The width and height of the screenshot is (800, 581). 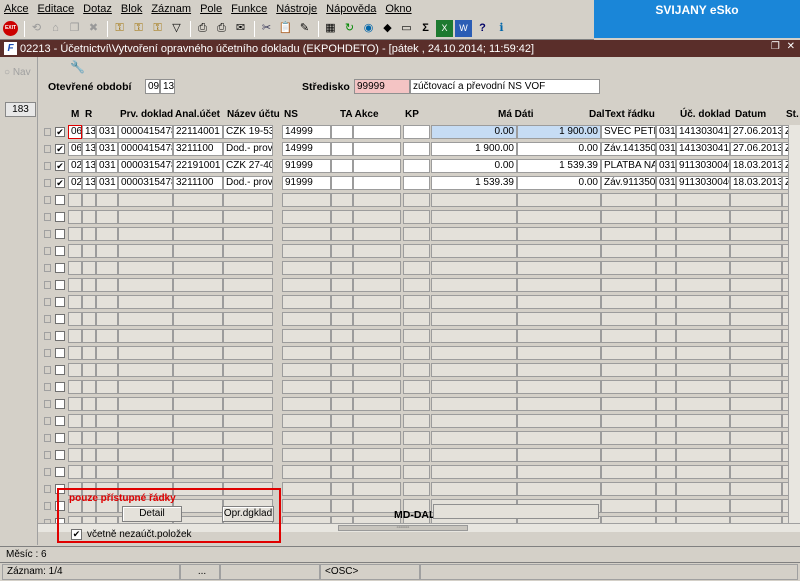 I want to click on include-unposted-checkbox: ✔, so click(x=76, y=534).